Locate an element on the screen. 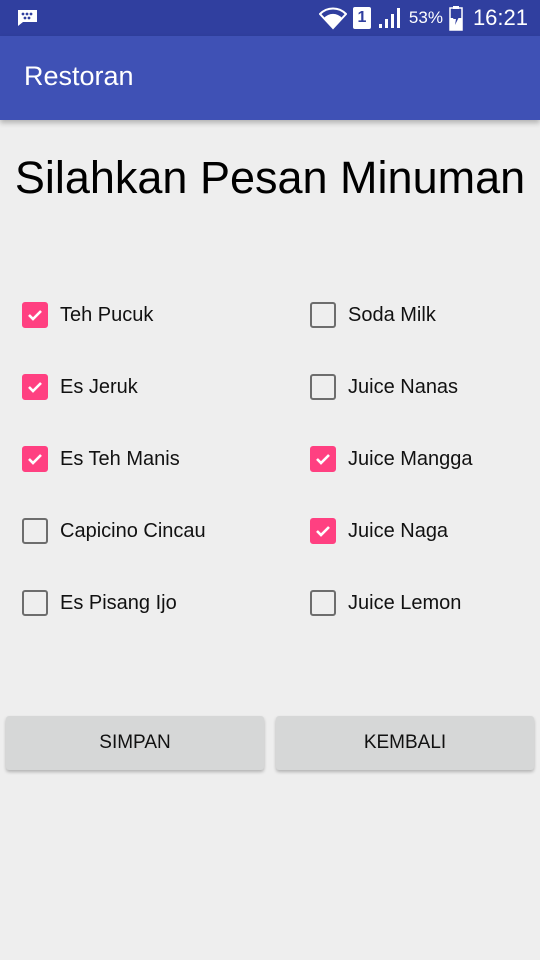 This screenshot has height=960, width=540. checkbox-es-jeruk: Es Jeruk is located at coordinates (80, 387).